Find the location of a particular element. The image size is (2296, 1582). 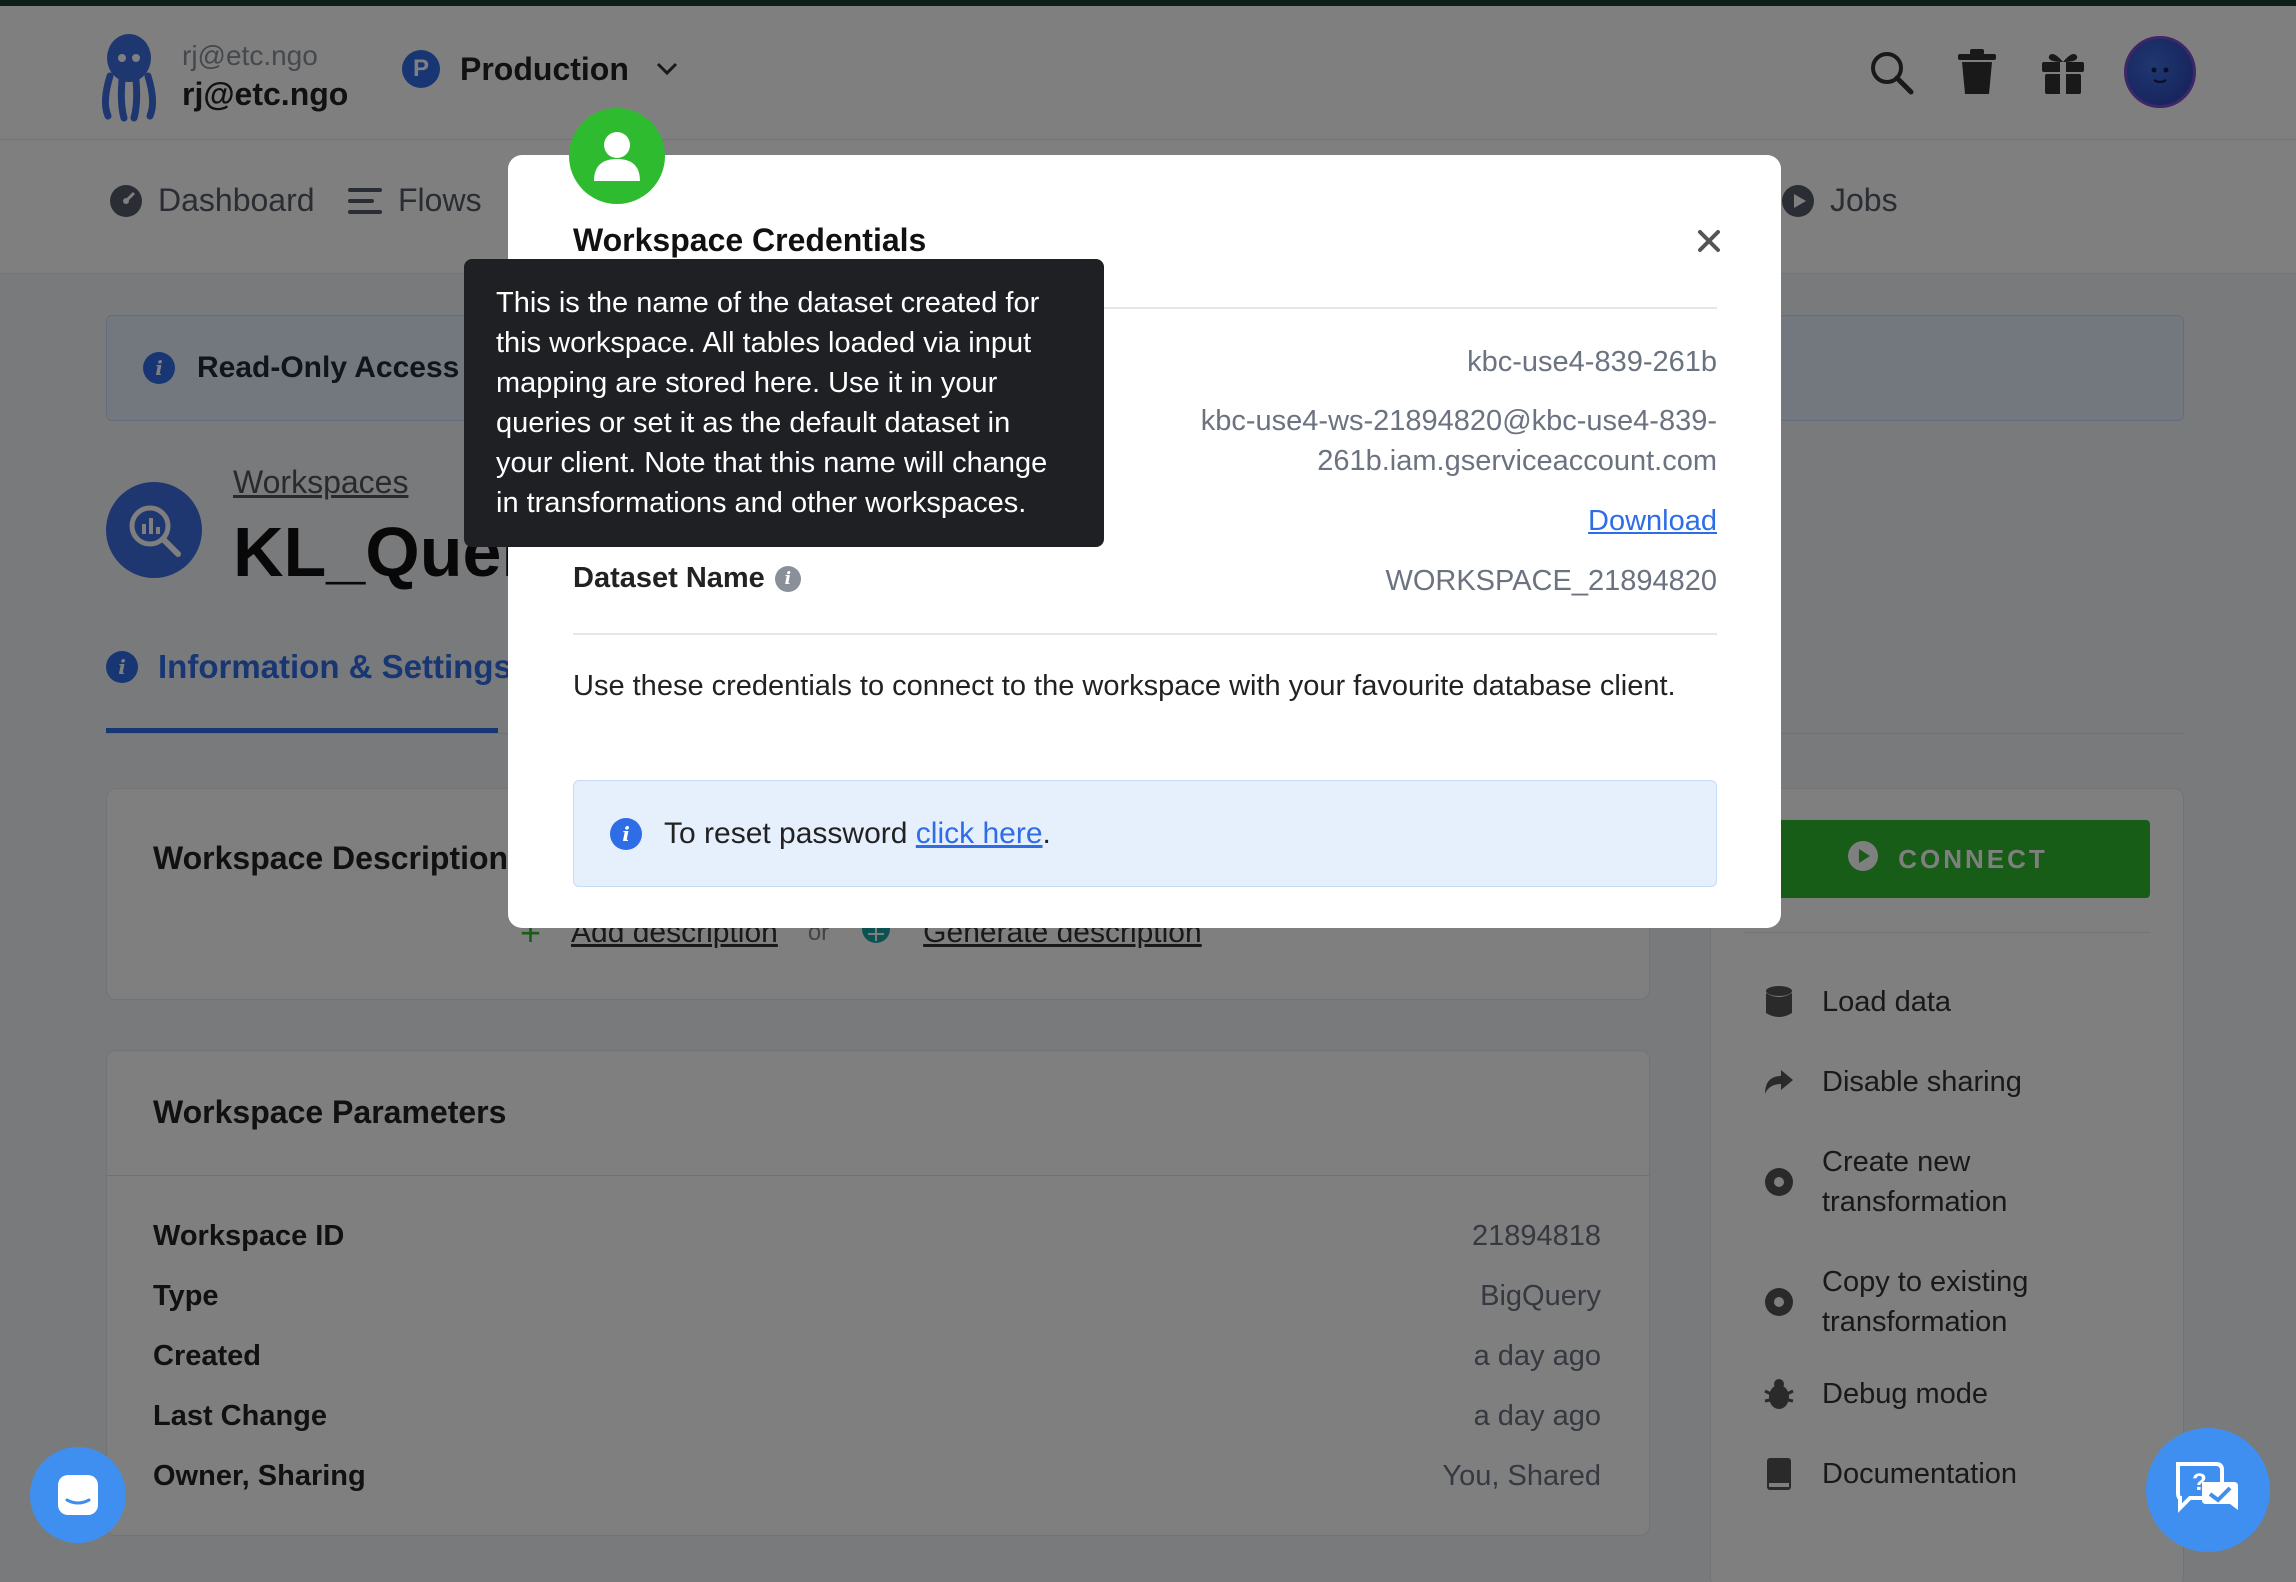

dataset-name-key: Dataset Name i is located at coordinates (687, 578).